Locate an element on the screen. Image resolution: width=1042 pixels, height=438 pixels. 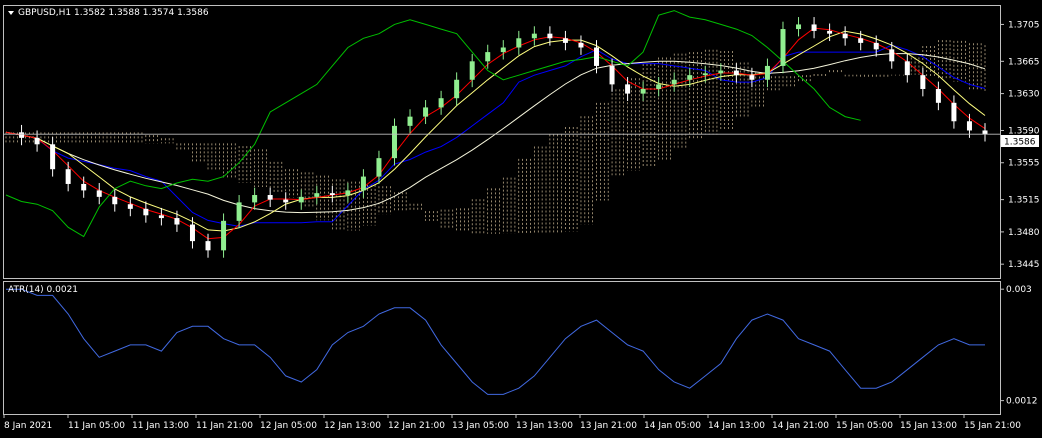
time-axis-label: 11 Jan 05:00 is located at coordinates (96, 426).